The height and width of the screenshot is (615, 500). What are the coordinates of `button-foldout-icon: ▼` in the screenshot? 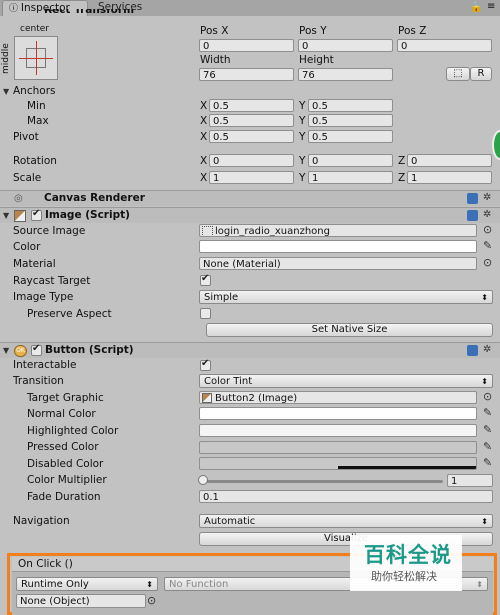 It's located at (6, 350).